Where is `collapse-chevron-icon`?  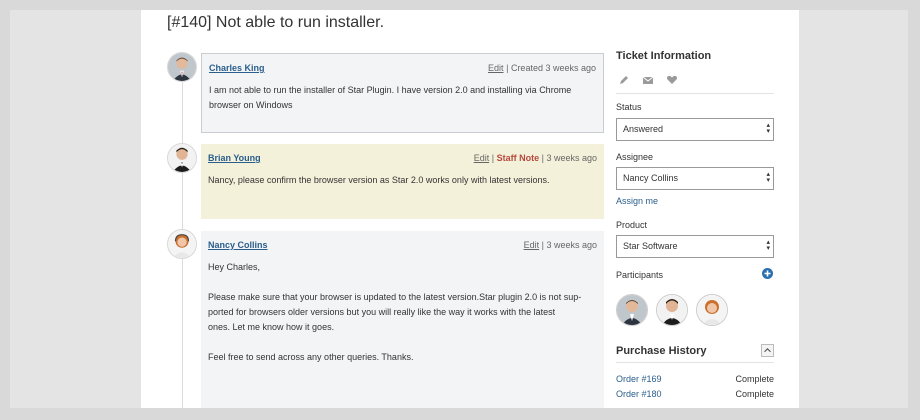
collapse-chevron-icon is located at coordinates (767, 350).